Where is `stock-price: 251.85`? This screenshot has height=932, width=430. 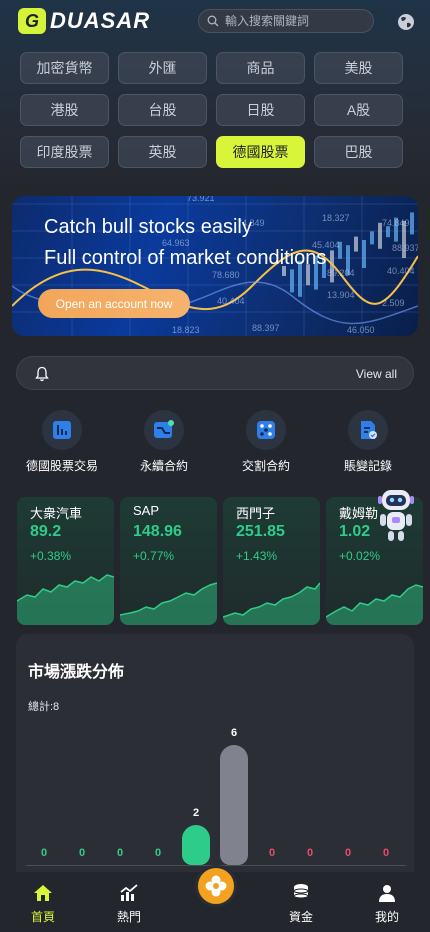
stock-price: 251.85 is located at coordinates (260, 531).